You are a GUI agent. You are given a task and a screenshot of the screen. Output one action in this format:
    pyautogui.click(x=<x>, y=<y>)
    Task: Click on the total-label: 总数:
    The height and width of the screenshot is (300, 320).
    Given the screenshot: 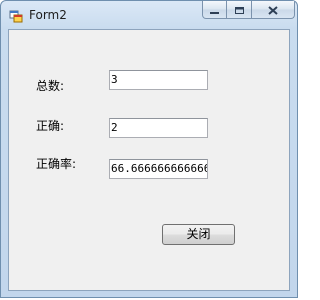 What is the action you would take?
    pyautogui.click(x=50, y=86)
    